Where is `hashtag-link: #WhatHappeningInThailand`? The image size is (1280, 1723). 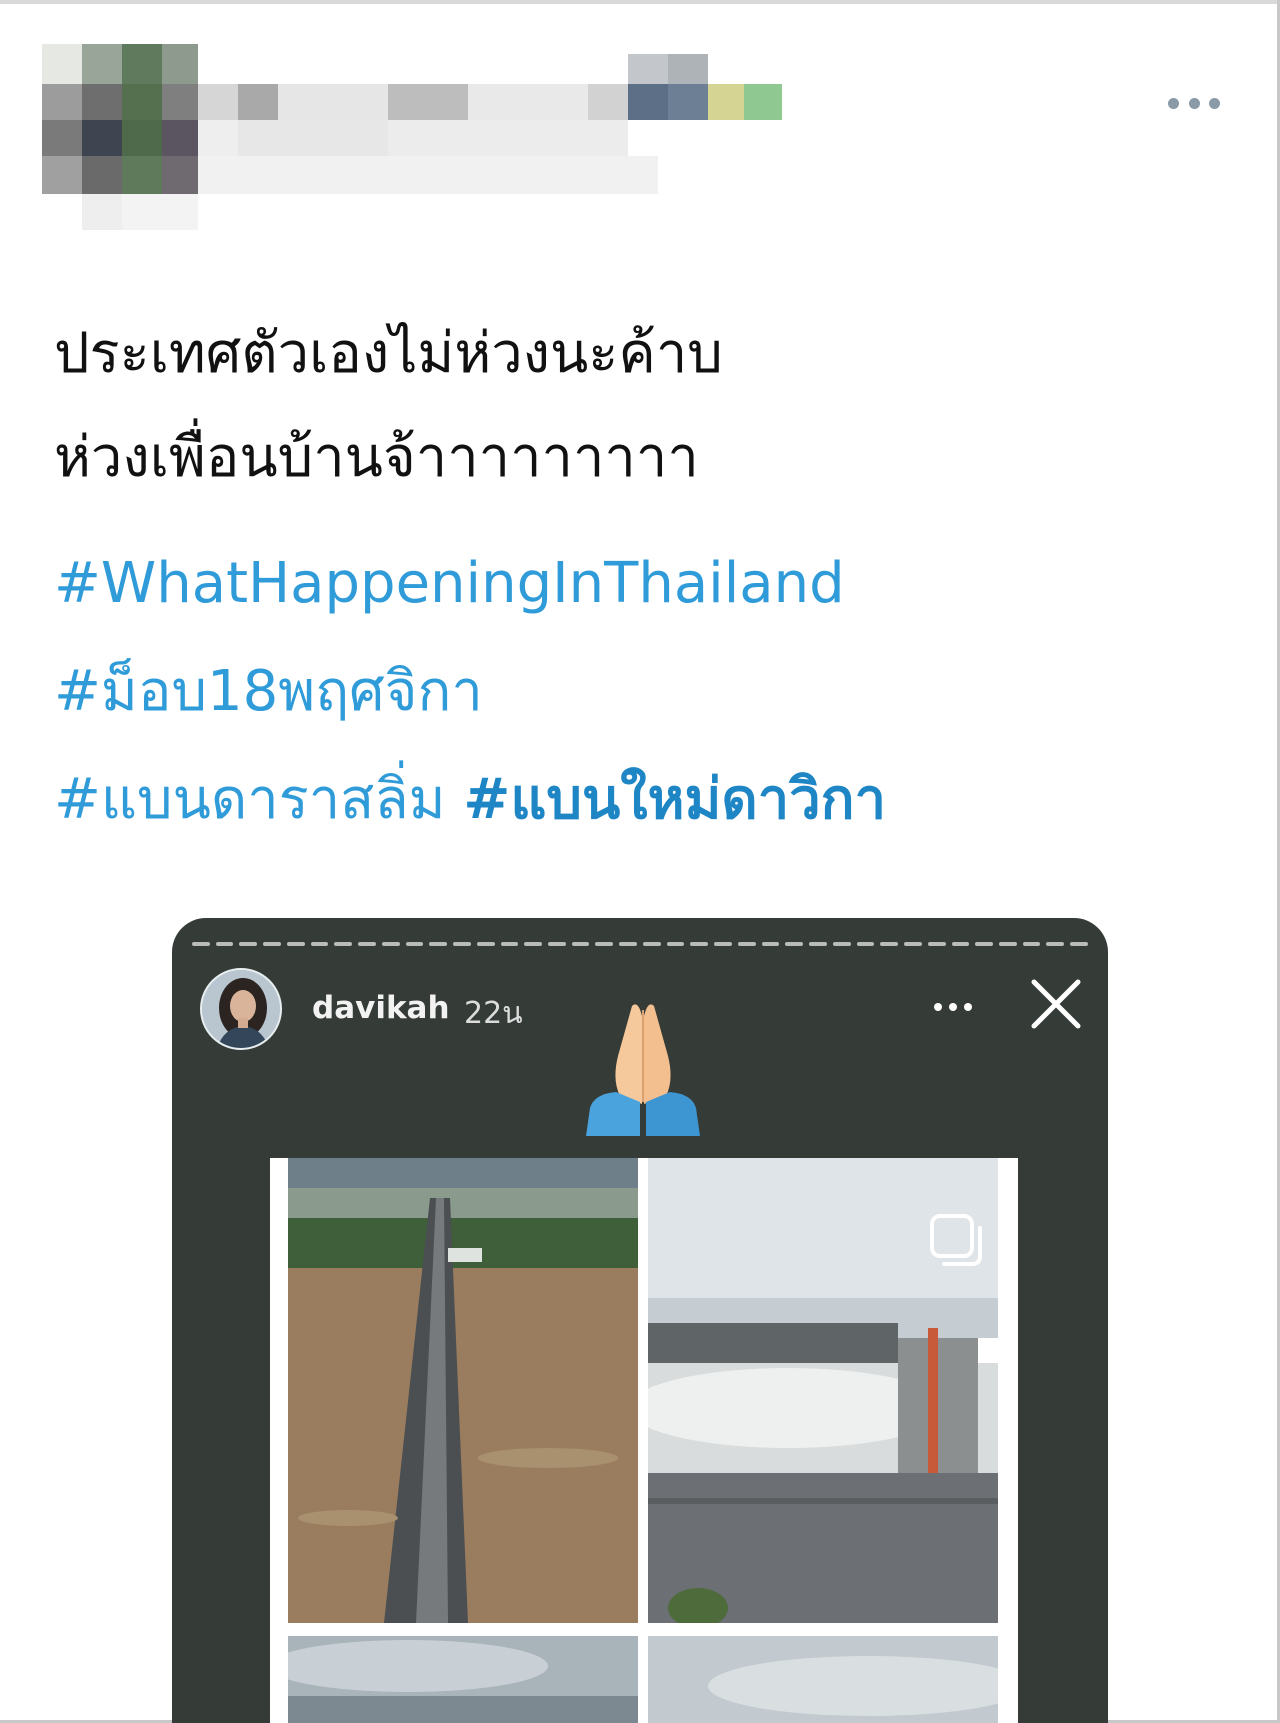
hashtag-link: #WhatHappeningInThailand is located at coordinates (449, 583).